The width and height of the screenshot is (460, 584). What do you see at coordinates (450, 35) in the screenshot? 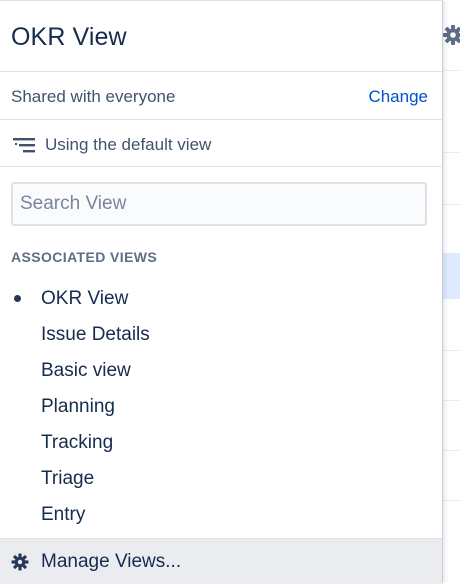
I see `background-gear-icon` at bounding box center [450, 35].